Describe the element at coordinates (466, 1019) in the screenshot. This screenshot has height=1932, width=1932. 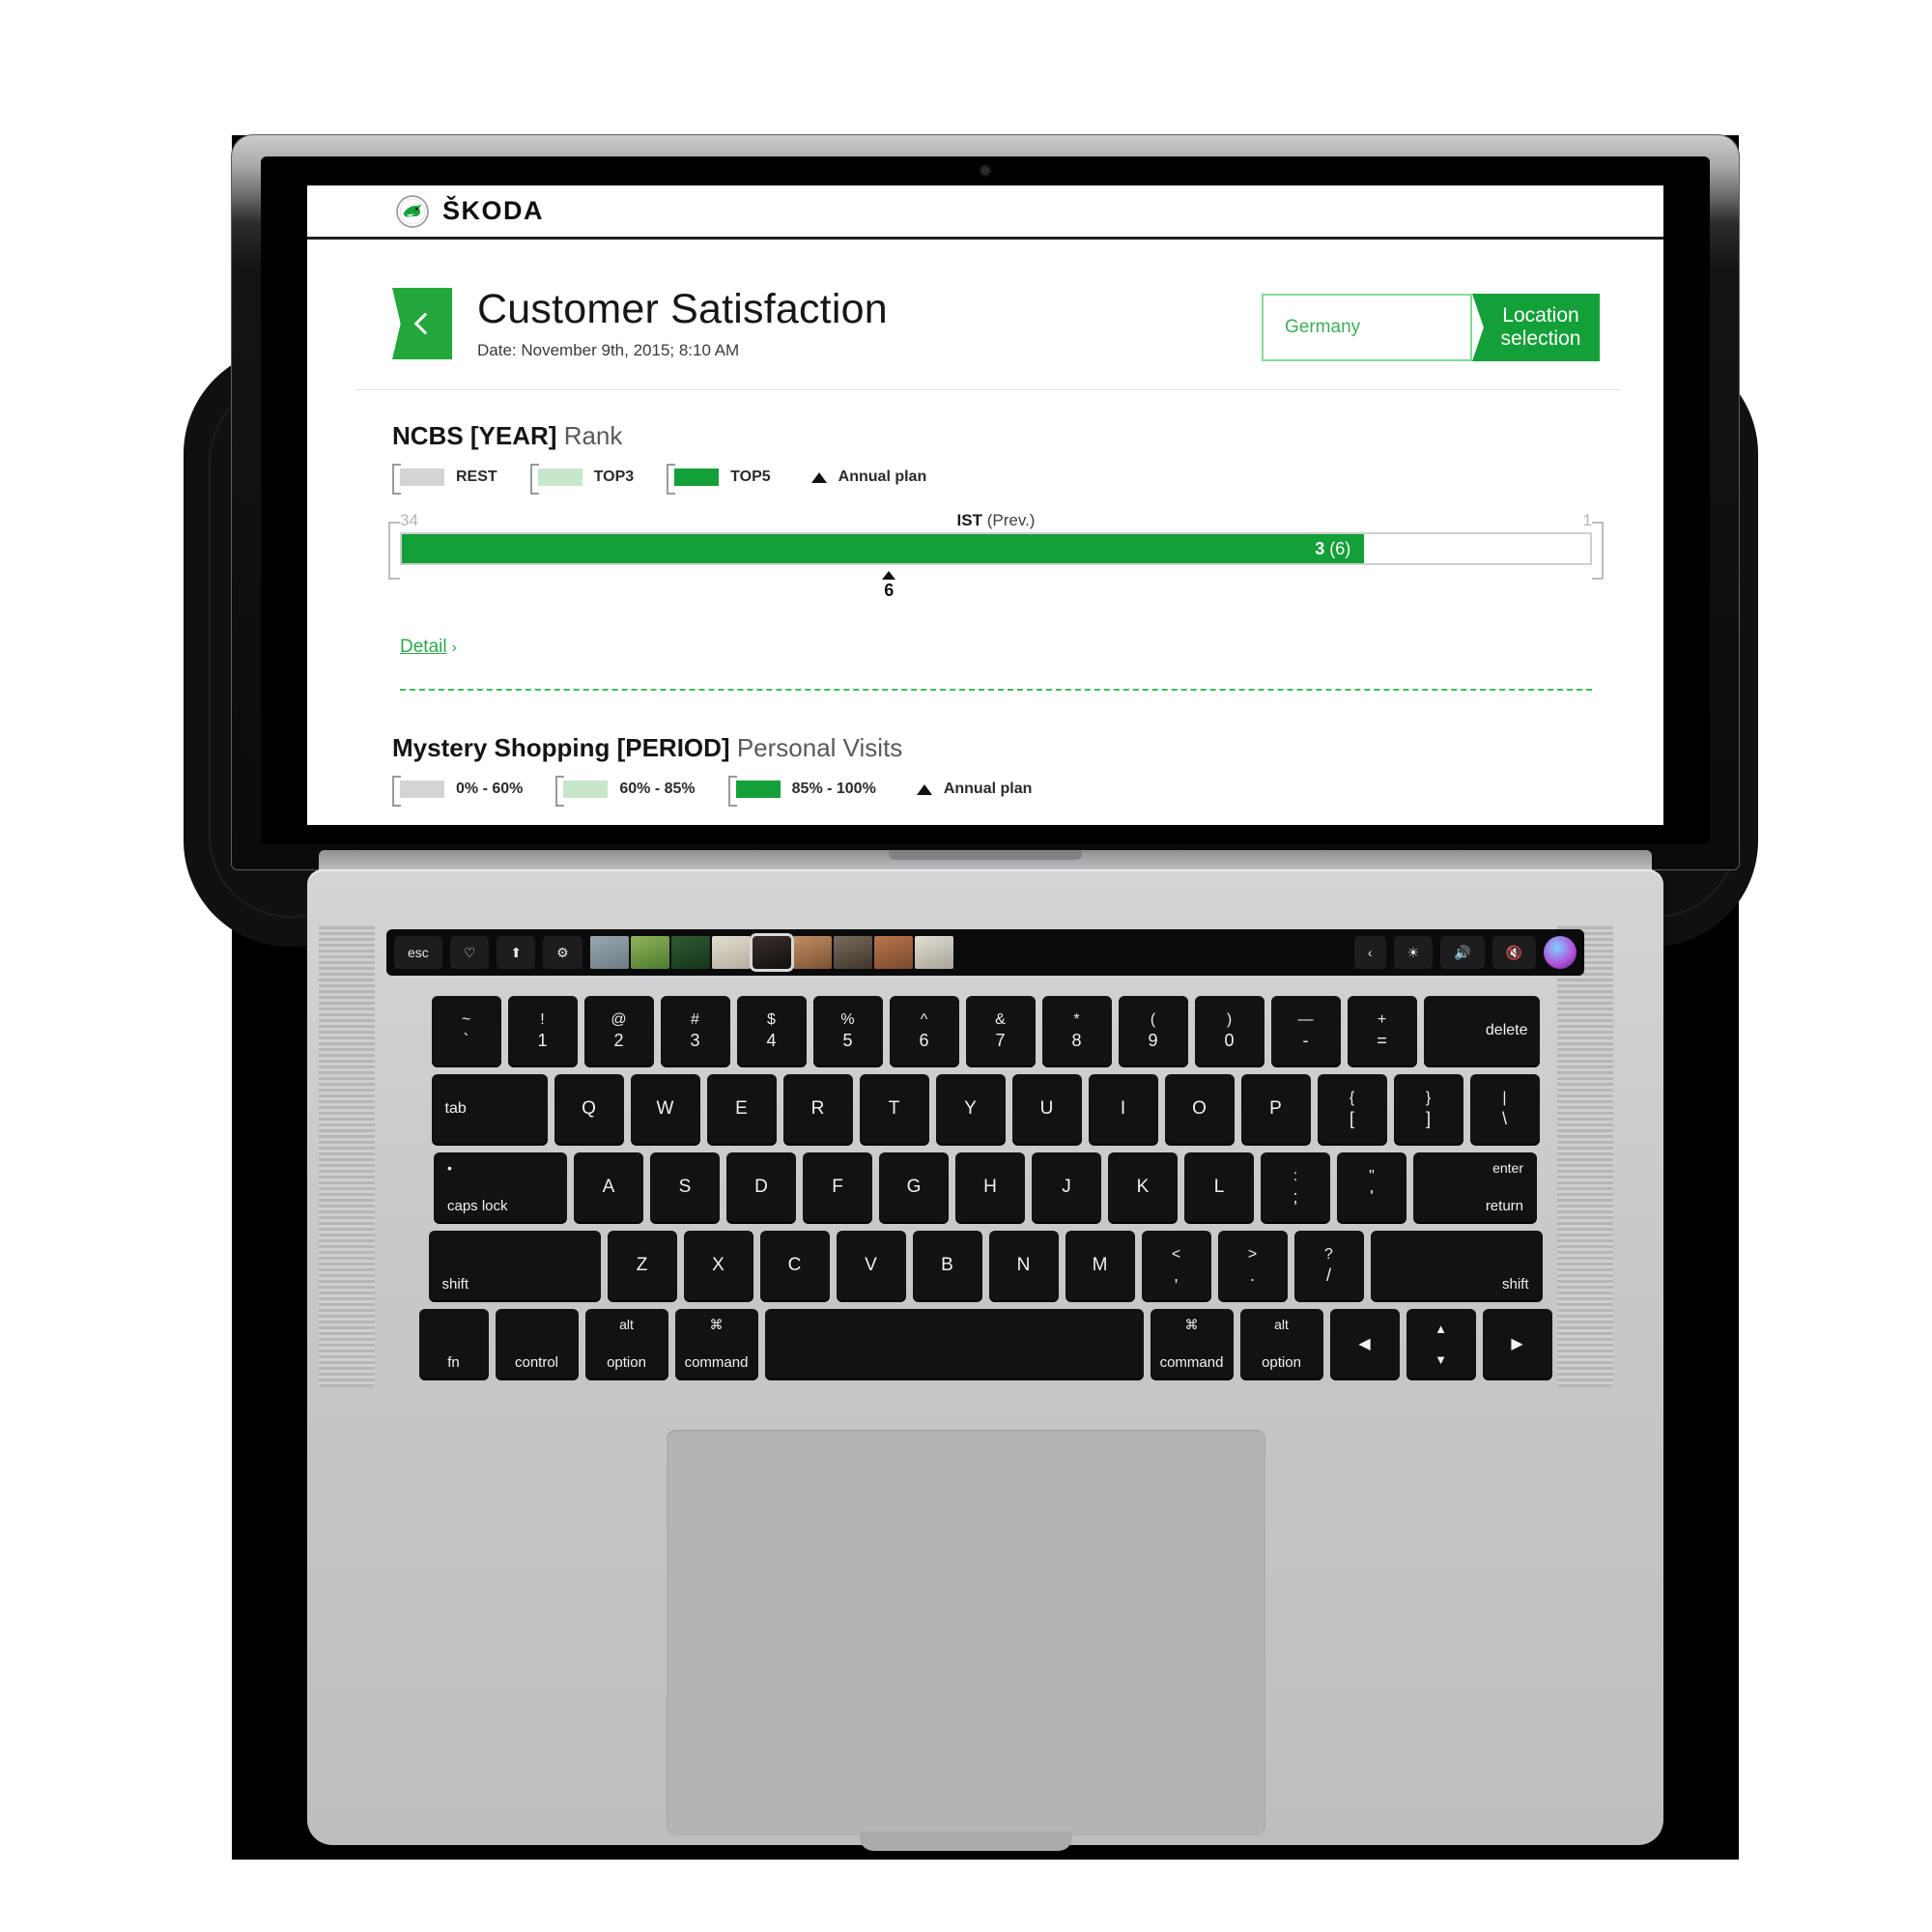
I see `key-top-label: ~` at that location.